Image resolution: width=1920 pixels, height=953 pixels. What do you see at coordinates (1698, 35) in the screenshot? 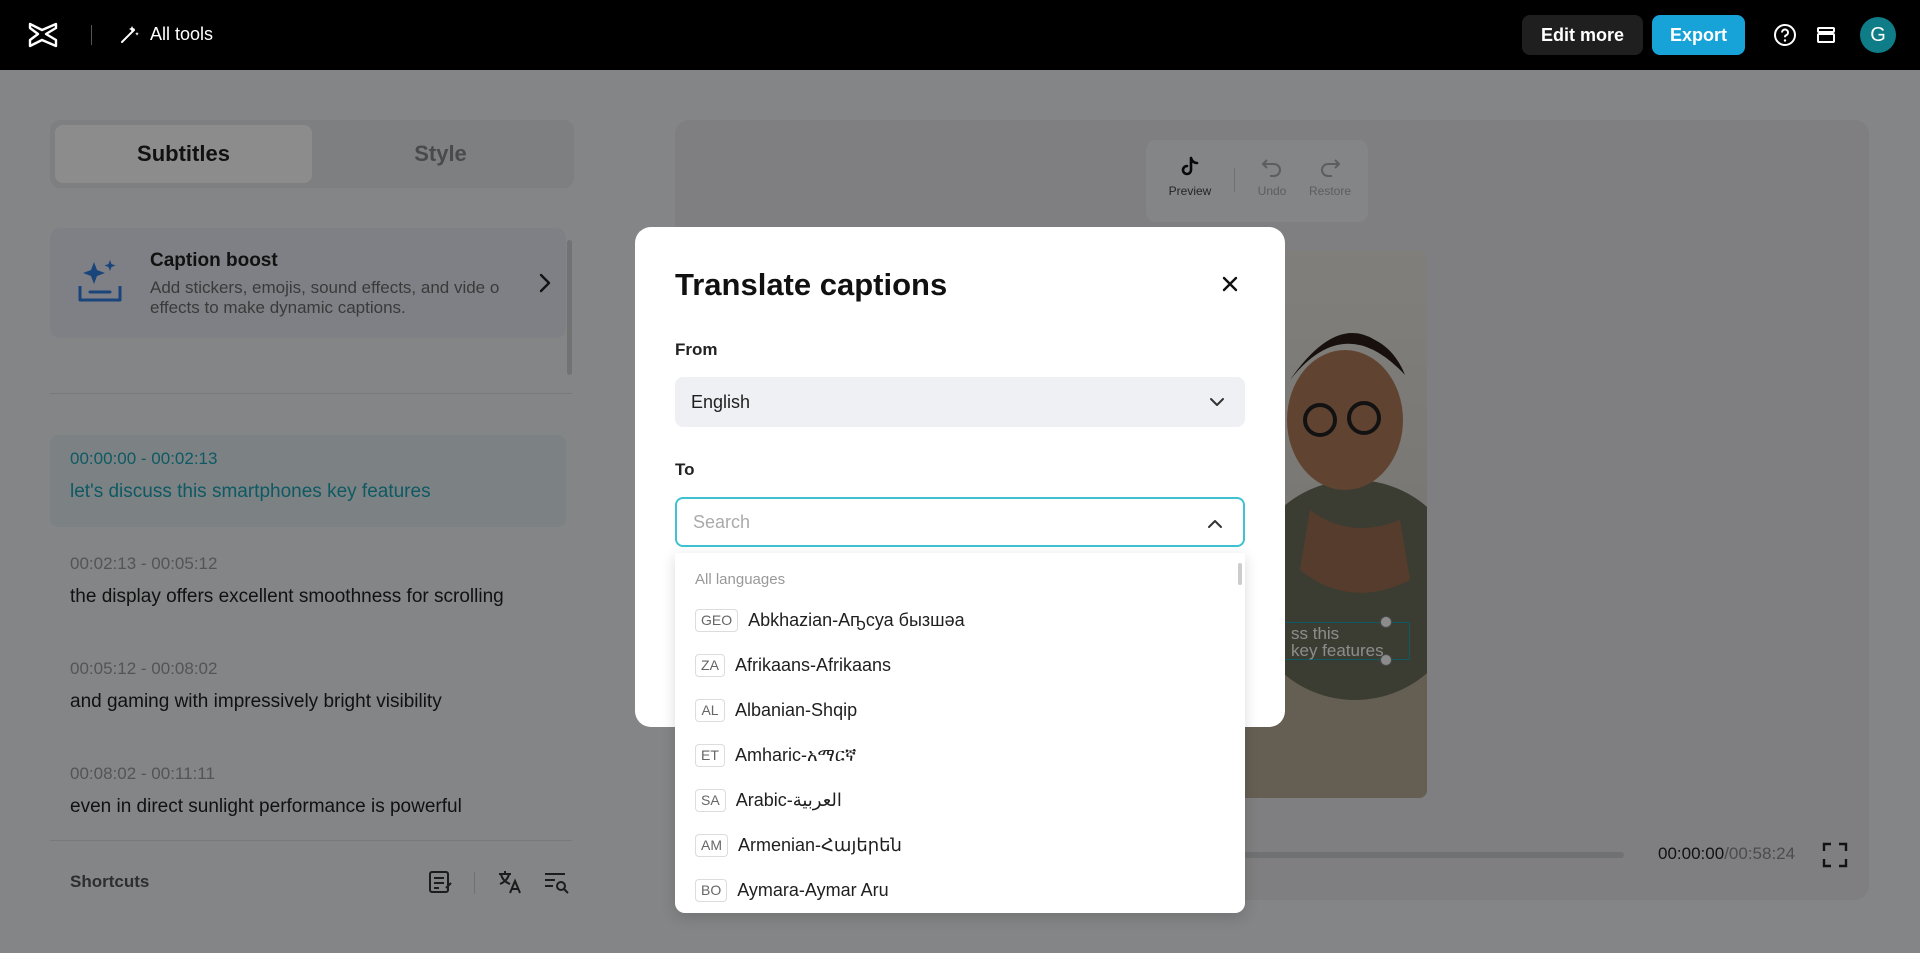
I see `export-button: Export` at bounding box center [1698, 35].